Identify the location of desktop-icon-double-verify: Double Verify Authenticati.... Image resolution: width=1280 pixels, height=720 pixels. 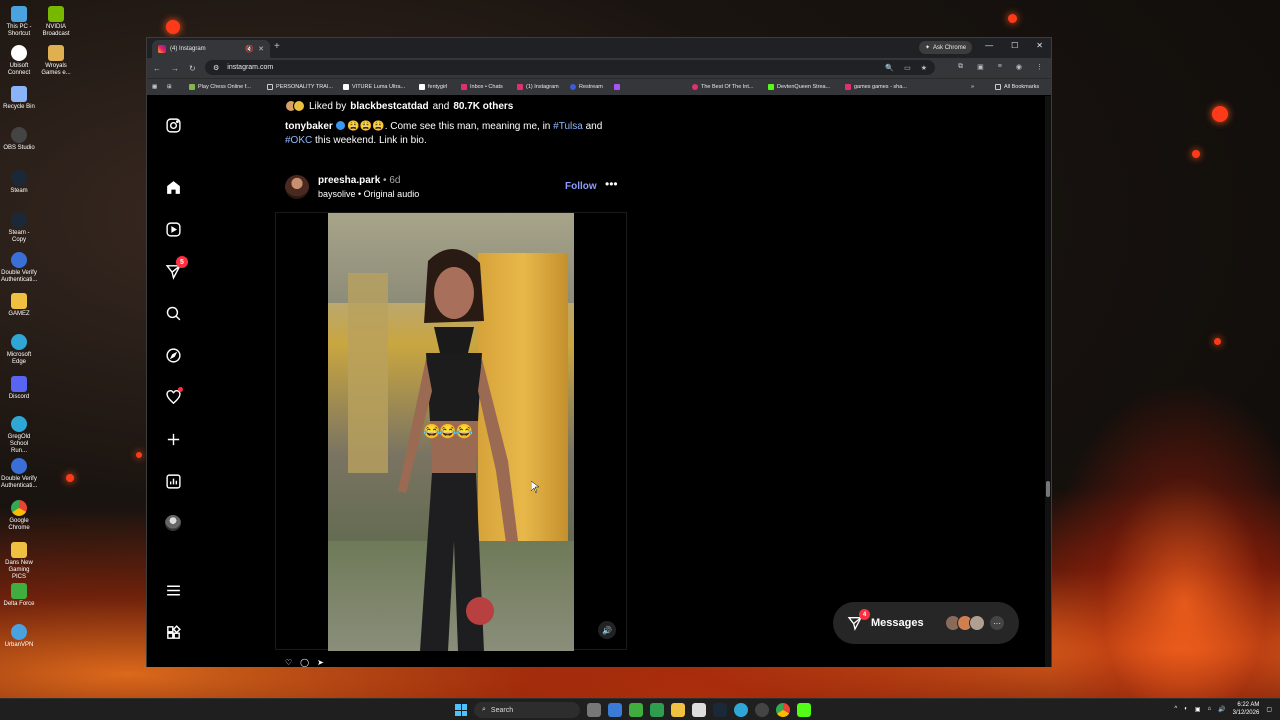
(19, 268).